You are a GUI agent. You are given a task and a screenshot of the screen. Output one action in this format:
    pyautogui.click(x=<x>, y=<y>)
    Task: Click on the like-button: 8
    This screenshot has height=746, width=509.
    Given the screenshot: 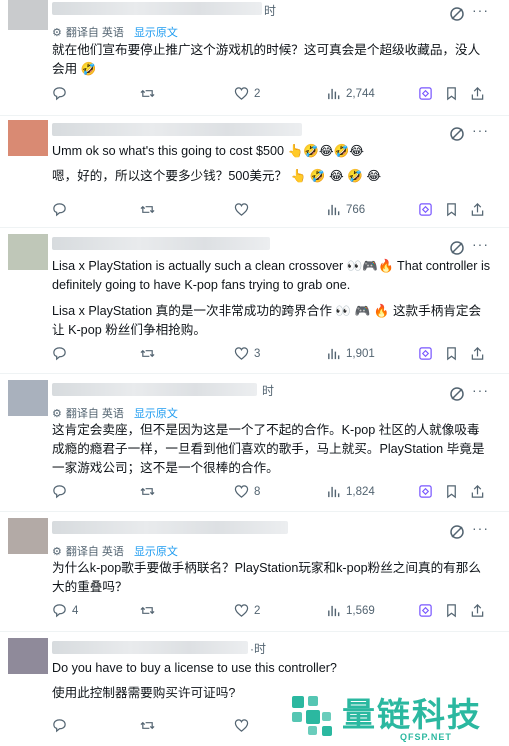 What is the action you would take?
    pyautogui.click(x=247, y=491)
    